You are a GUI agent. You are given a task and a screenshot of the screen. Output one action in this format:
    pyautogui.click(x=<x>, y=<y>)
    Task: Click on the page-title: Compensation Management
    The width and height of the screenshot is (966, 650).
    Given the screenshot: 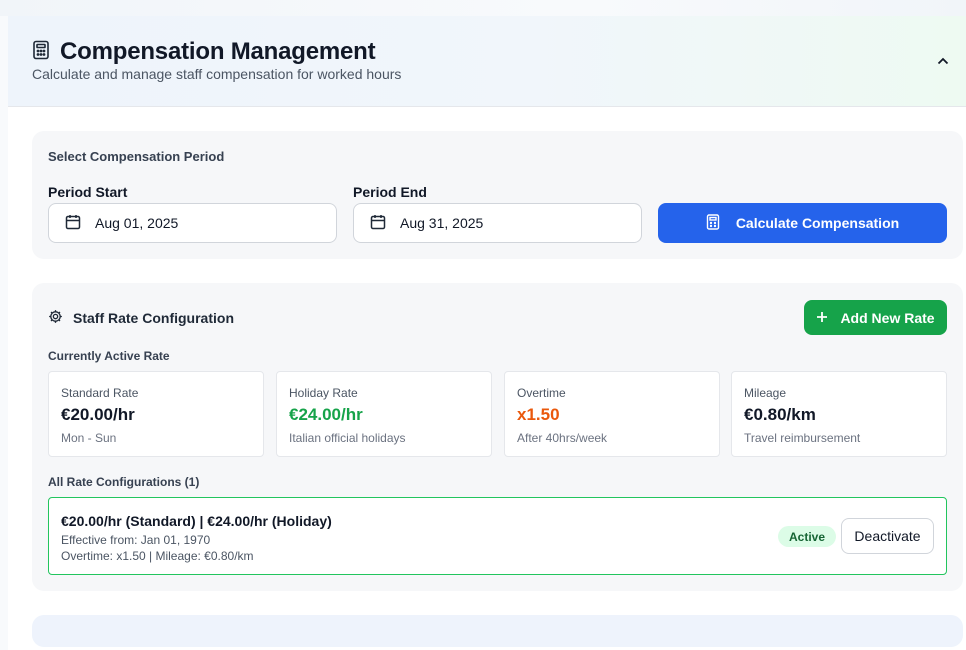 What is the action you would take?
    pyautogui.click(x=218, y=51)
    